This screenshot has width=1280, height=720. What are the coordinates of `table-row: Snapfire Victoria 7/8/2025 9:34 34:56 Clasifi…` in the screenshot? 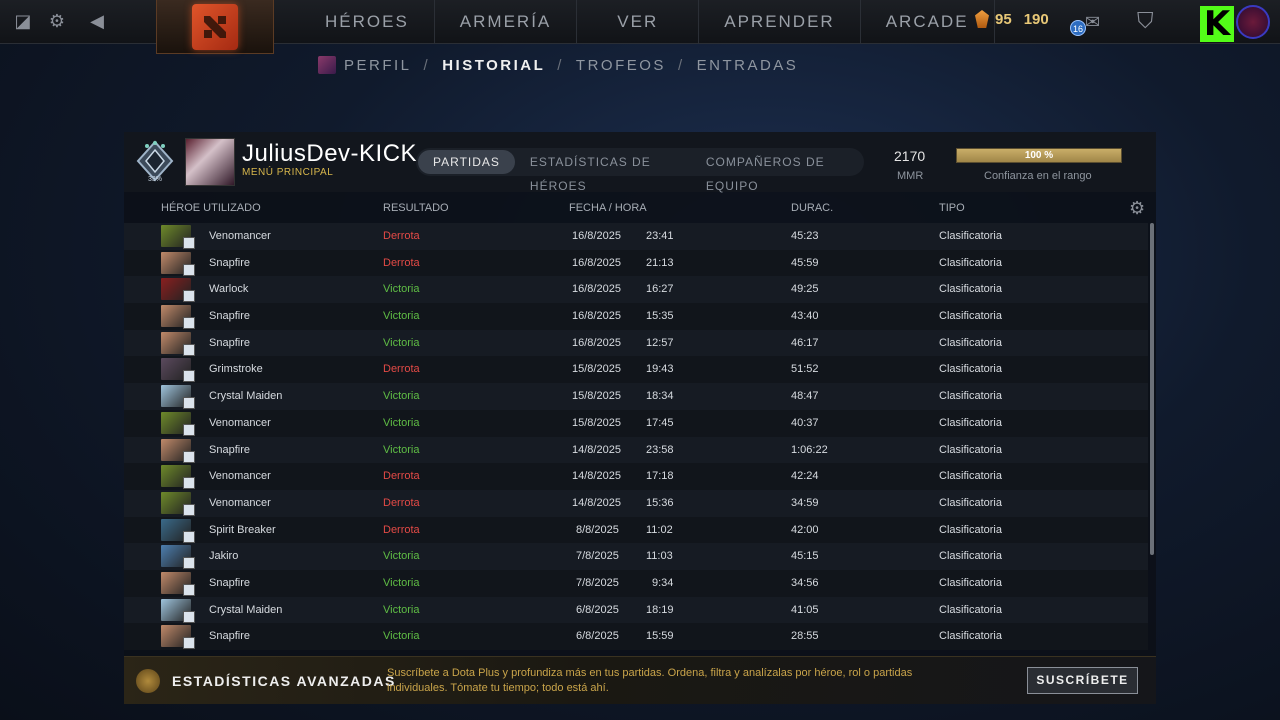 It's located at (636, 583).